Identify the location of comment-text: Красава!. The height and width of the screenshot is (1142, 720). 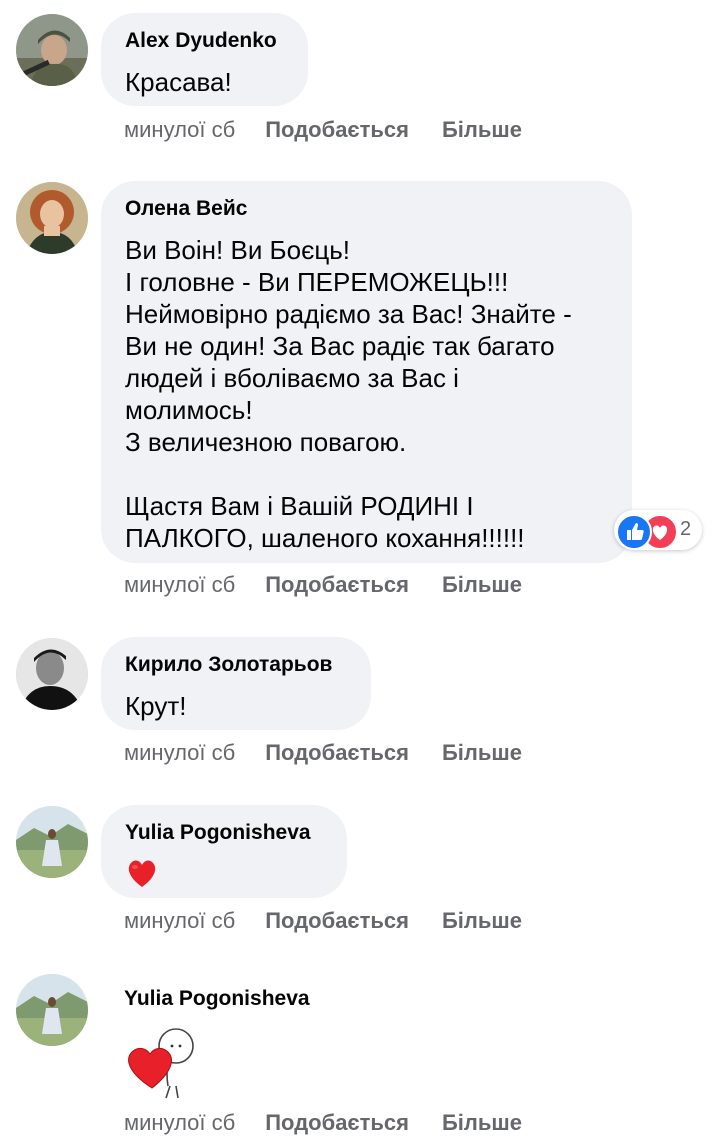
(178, 82).